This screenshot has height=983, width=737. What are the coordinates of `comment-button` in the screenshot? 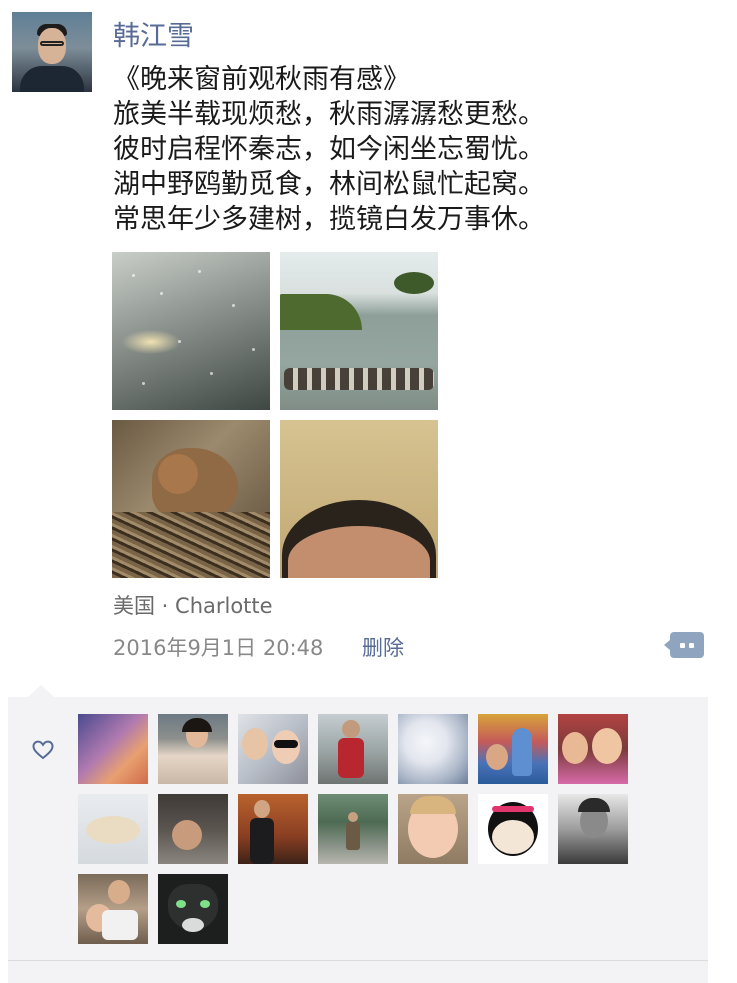 It's located at (684, 645).